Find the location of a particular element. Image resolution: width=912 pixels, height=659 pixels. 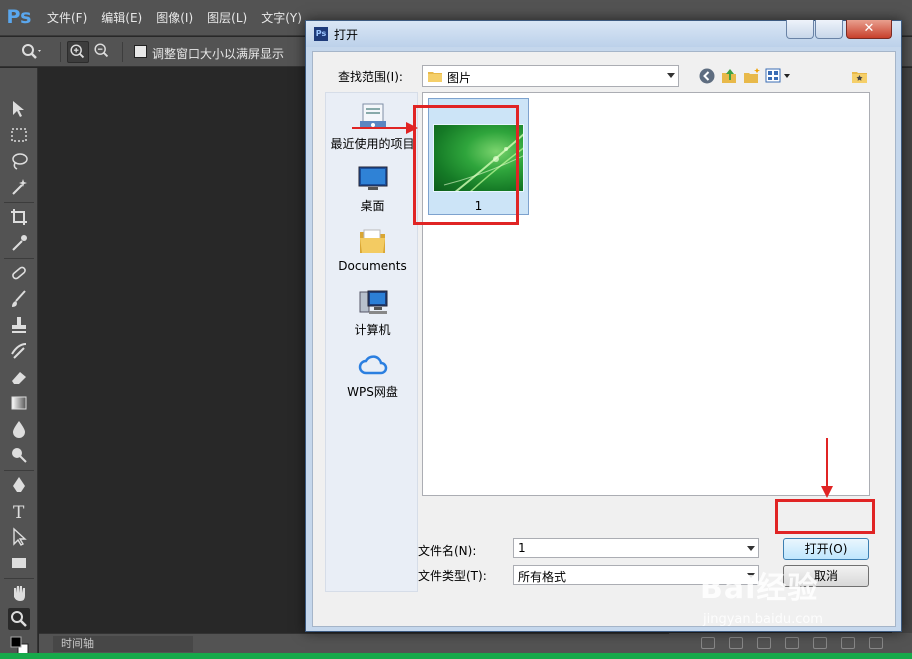

look-in-label: 查找范围(I): is located at coordinates (370, 77).